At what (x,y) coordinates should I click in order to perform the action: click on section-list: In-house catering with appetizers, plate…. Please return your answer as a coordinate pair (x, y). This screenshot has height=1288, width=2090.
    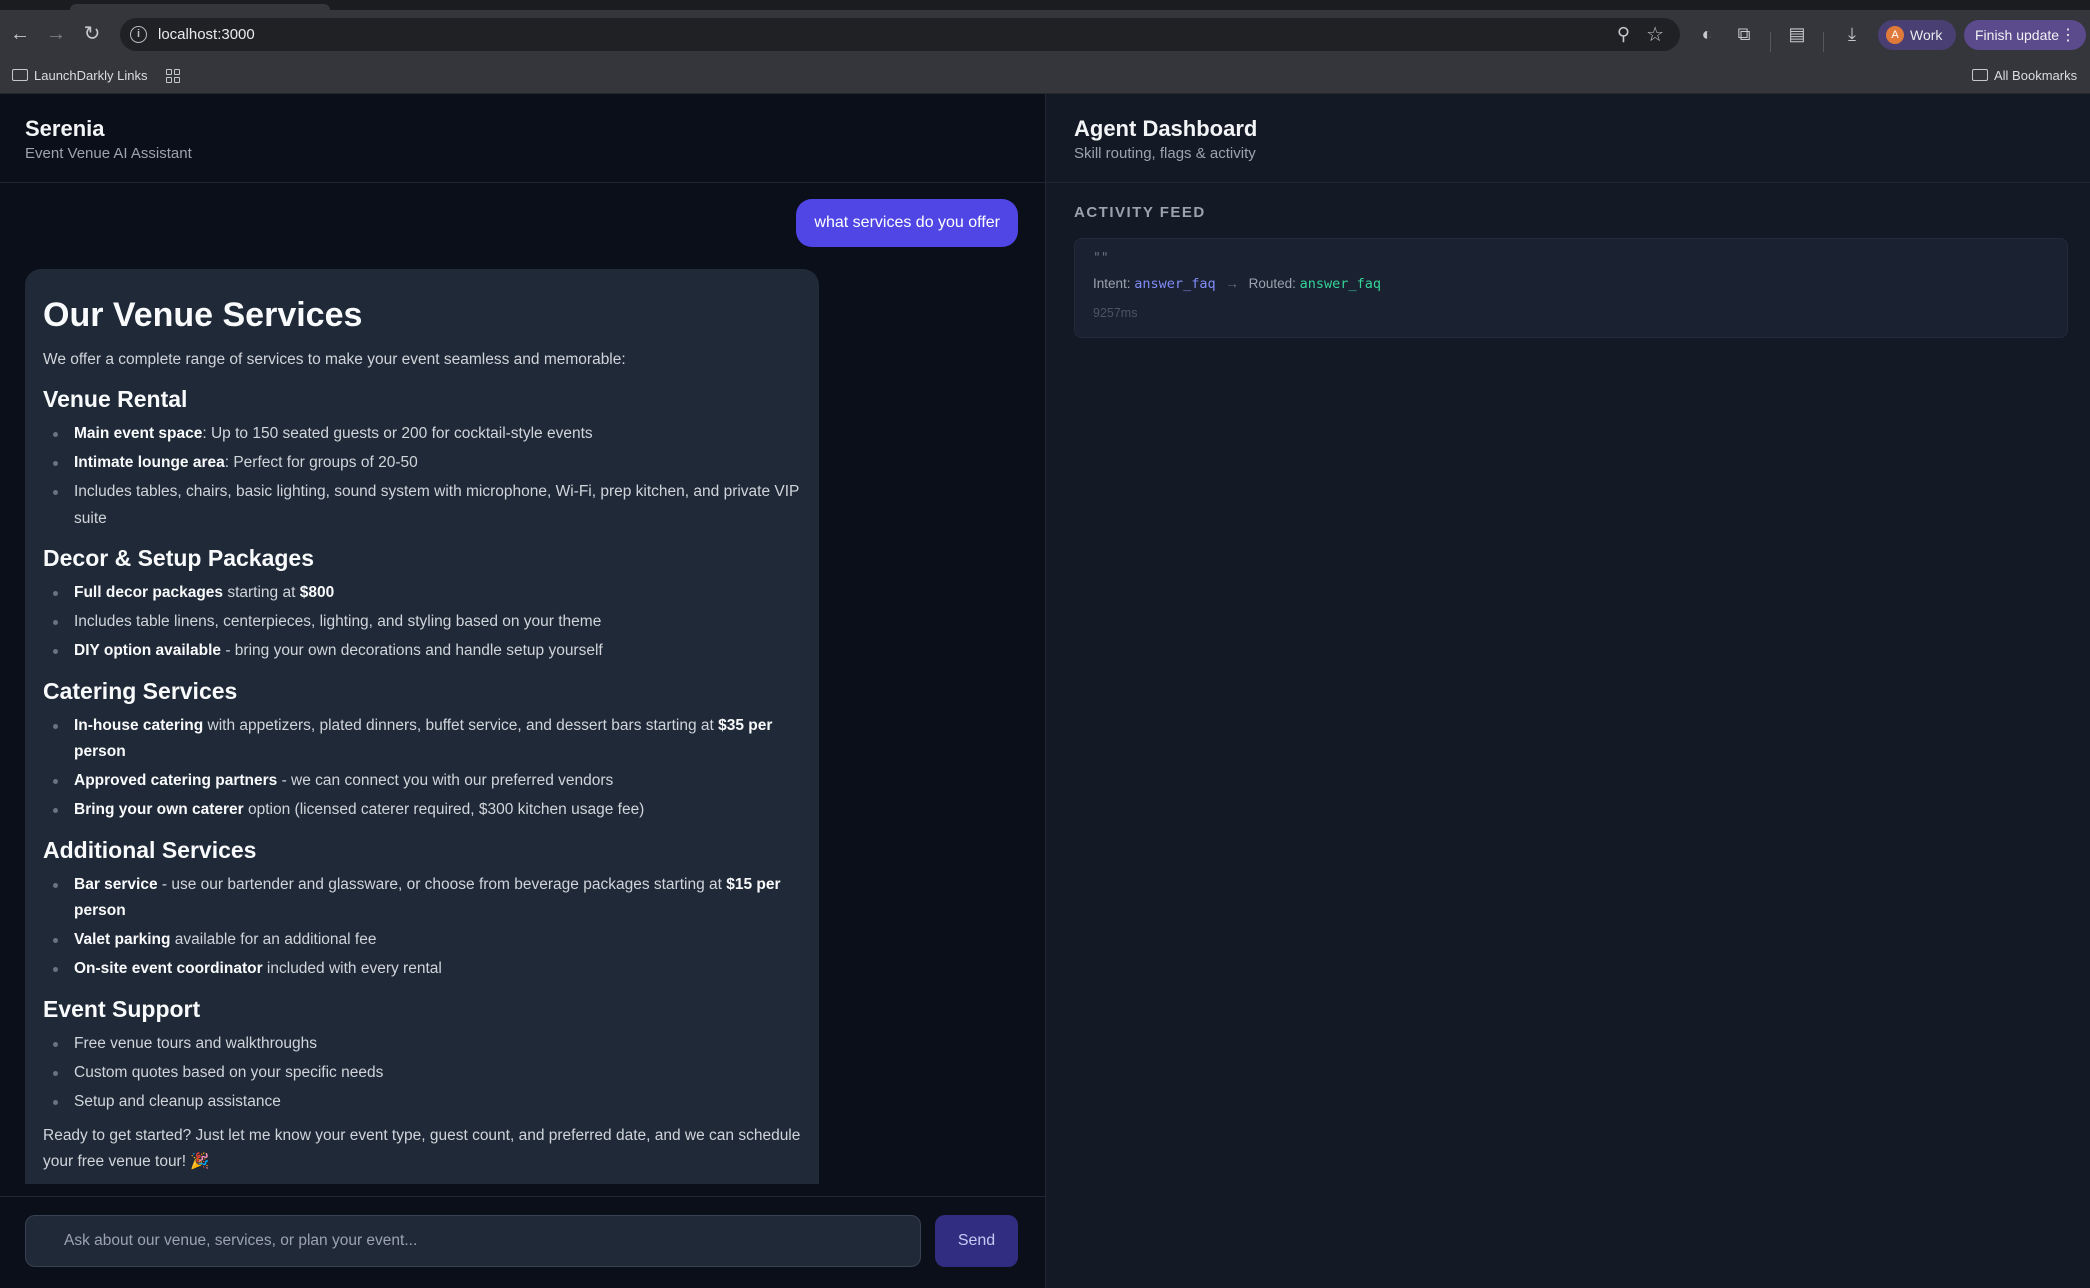
    Looking at the image, I should click on (422, 768).